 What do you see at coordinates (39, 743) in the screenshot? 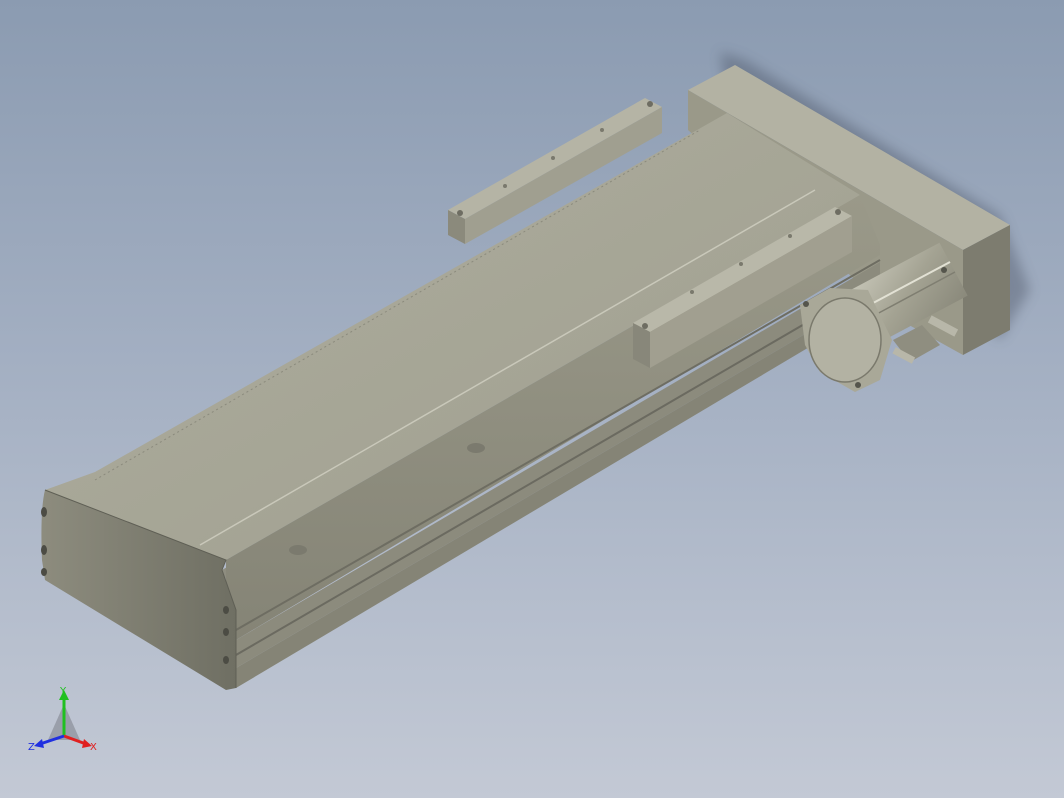
I see `z-arrow-icon` at bounding box center [39, 743].